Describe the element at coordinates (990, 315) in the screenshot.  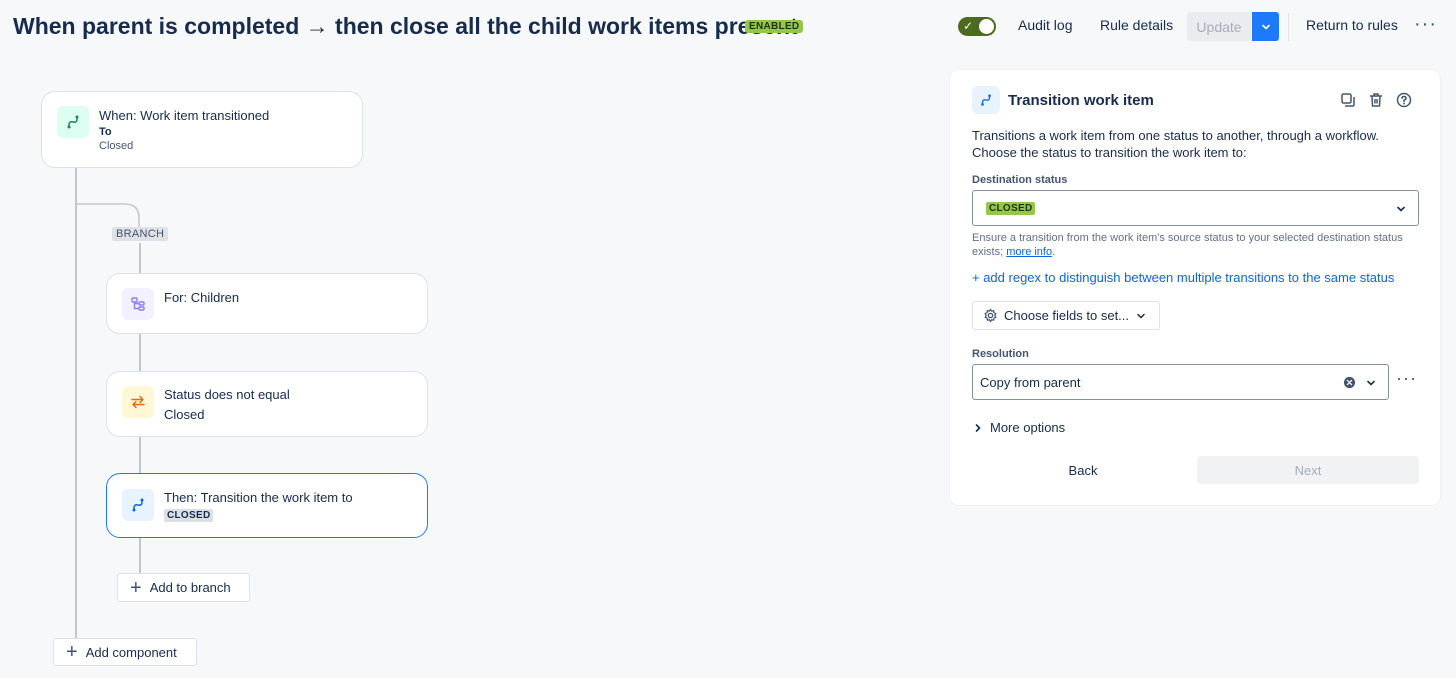
I see `gear-icon` at that location.